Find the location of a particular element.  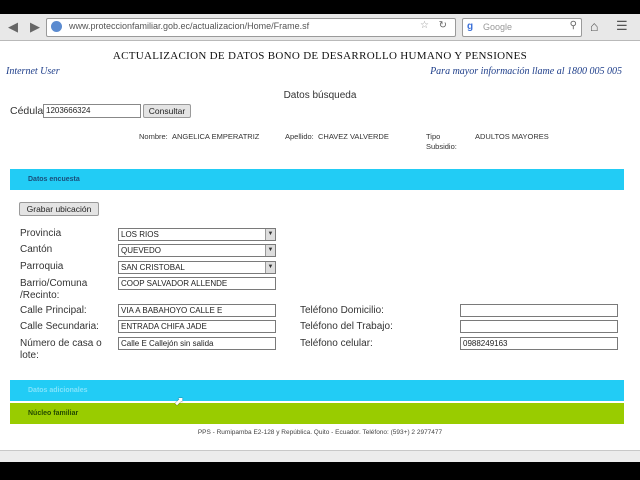

telefono-domicilio-input is located at coordinates (539, 310).